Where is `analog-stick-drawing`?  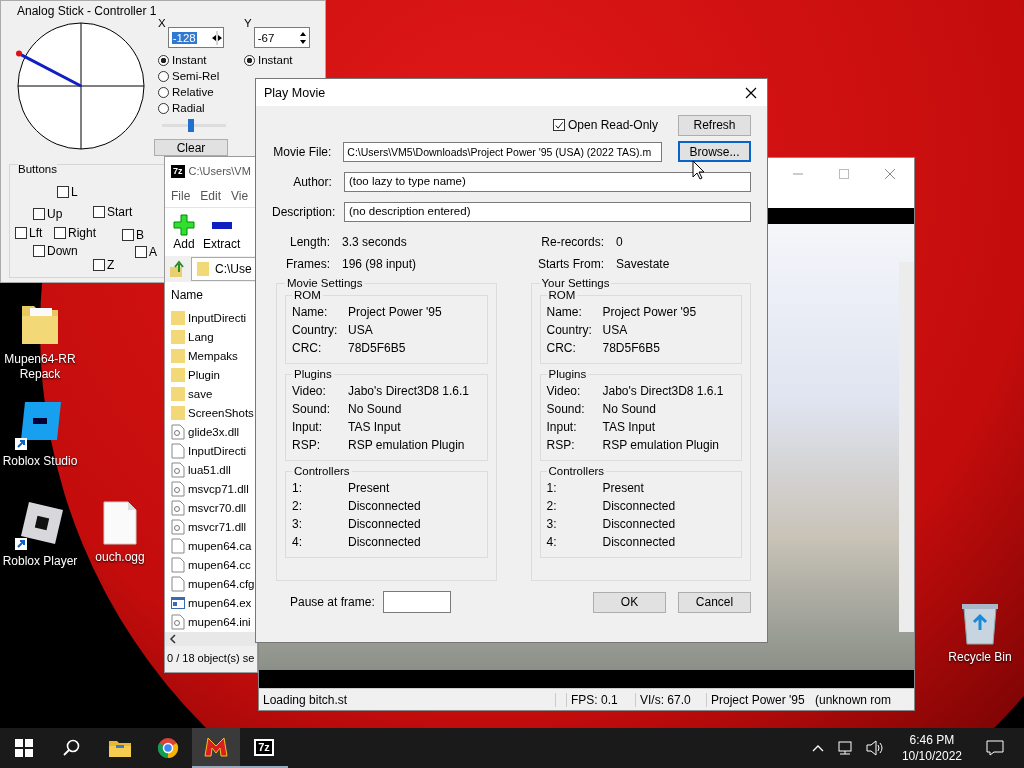
analog-stick-drawing is located at coordinates (81, 86).